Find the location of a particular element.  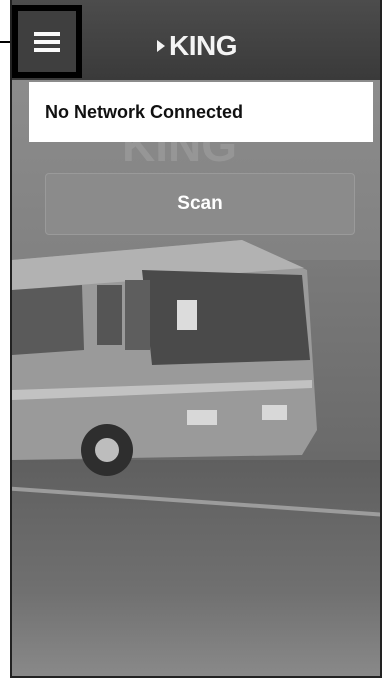

brand-logo: KING is located at coordinates (197, 45).